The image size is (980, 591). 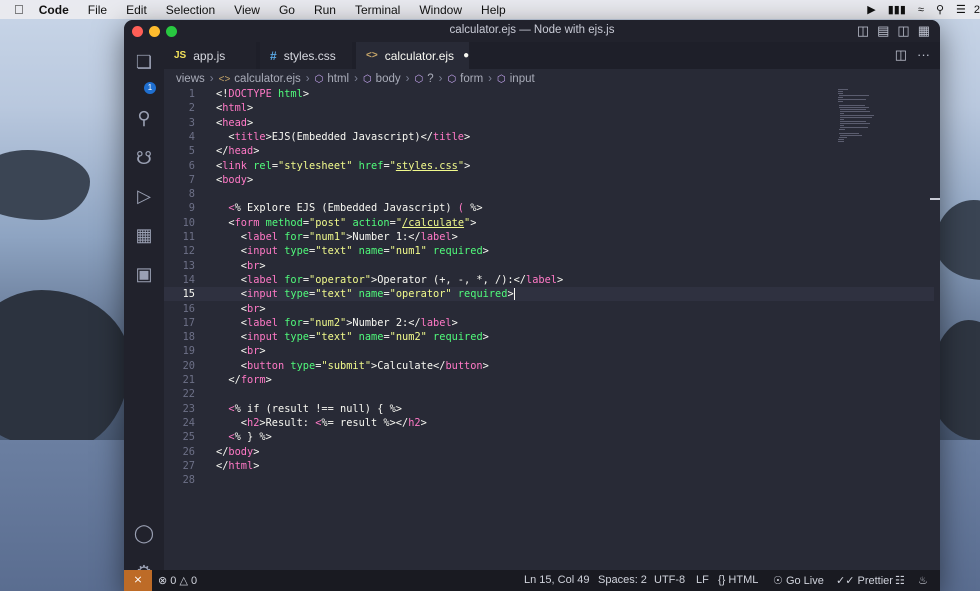 I want to click on menu-window: Window, so click(x=440, y=10).